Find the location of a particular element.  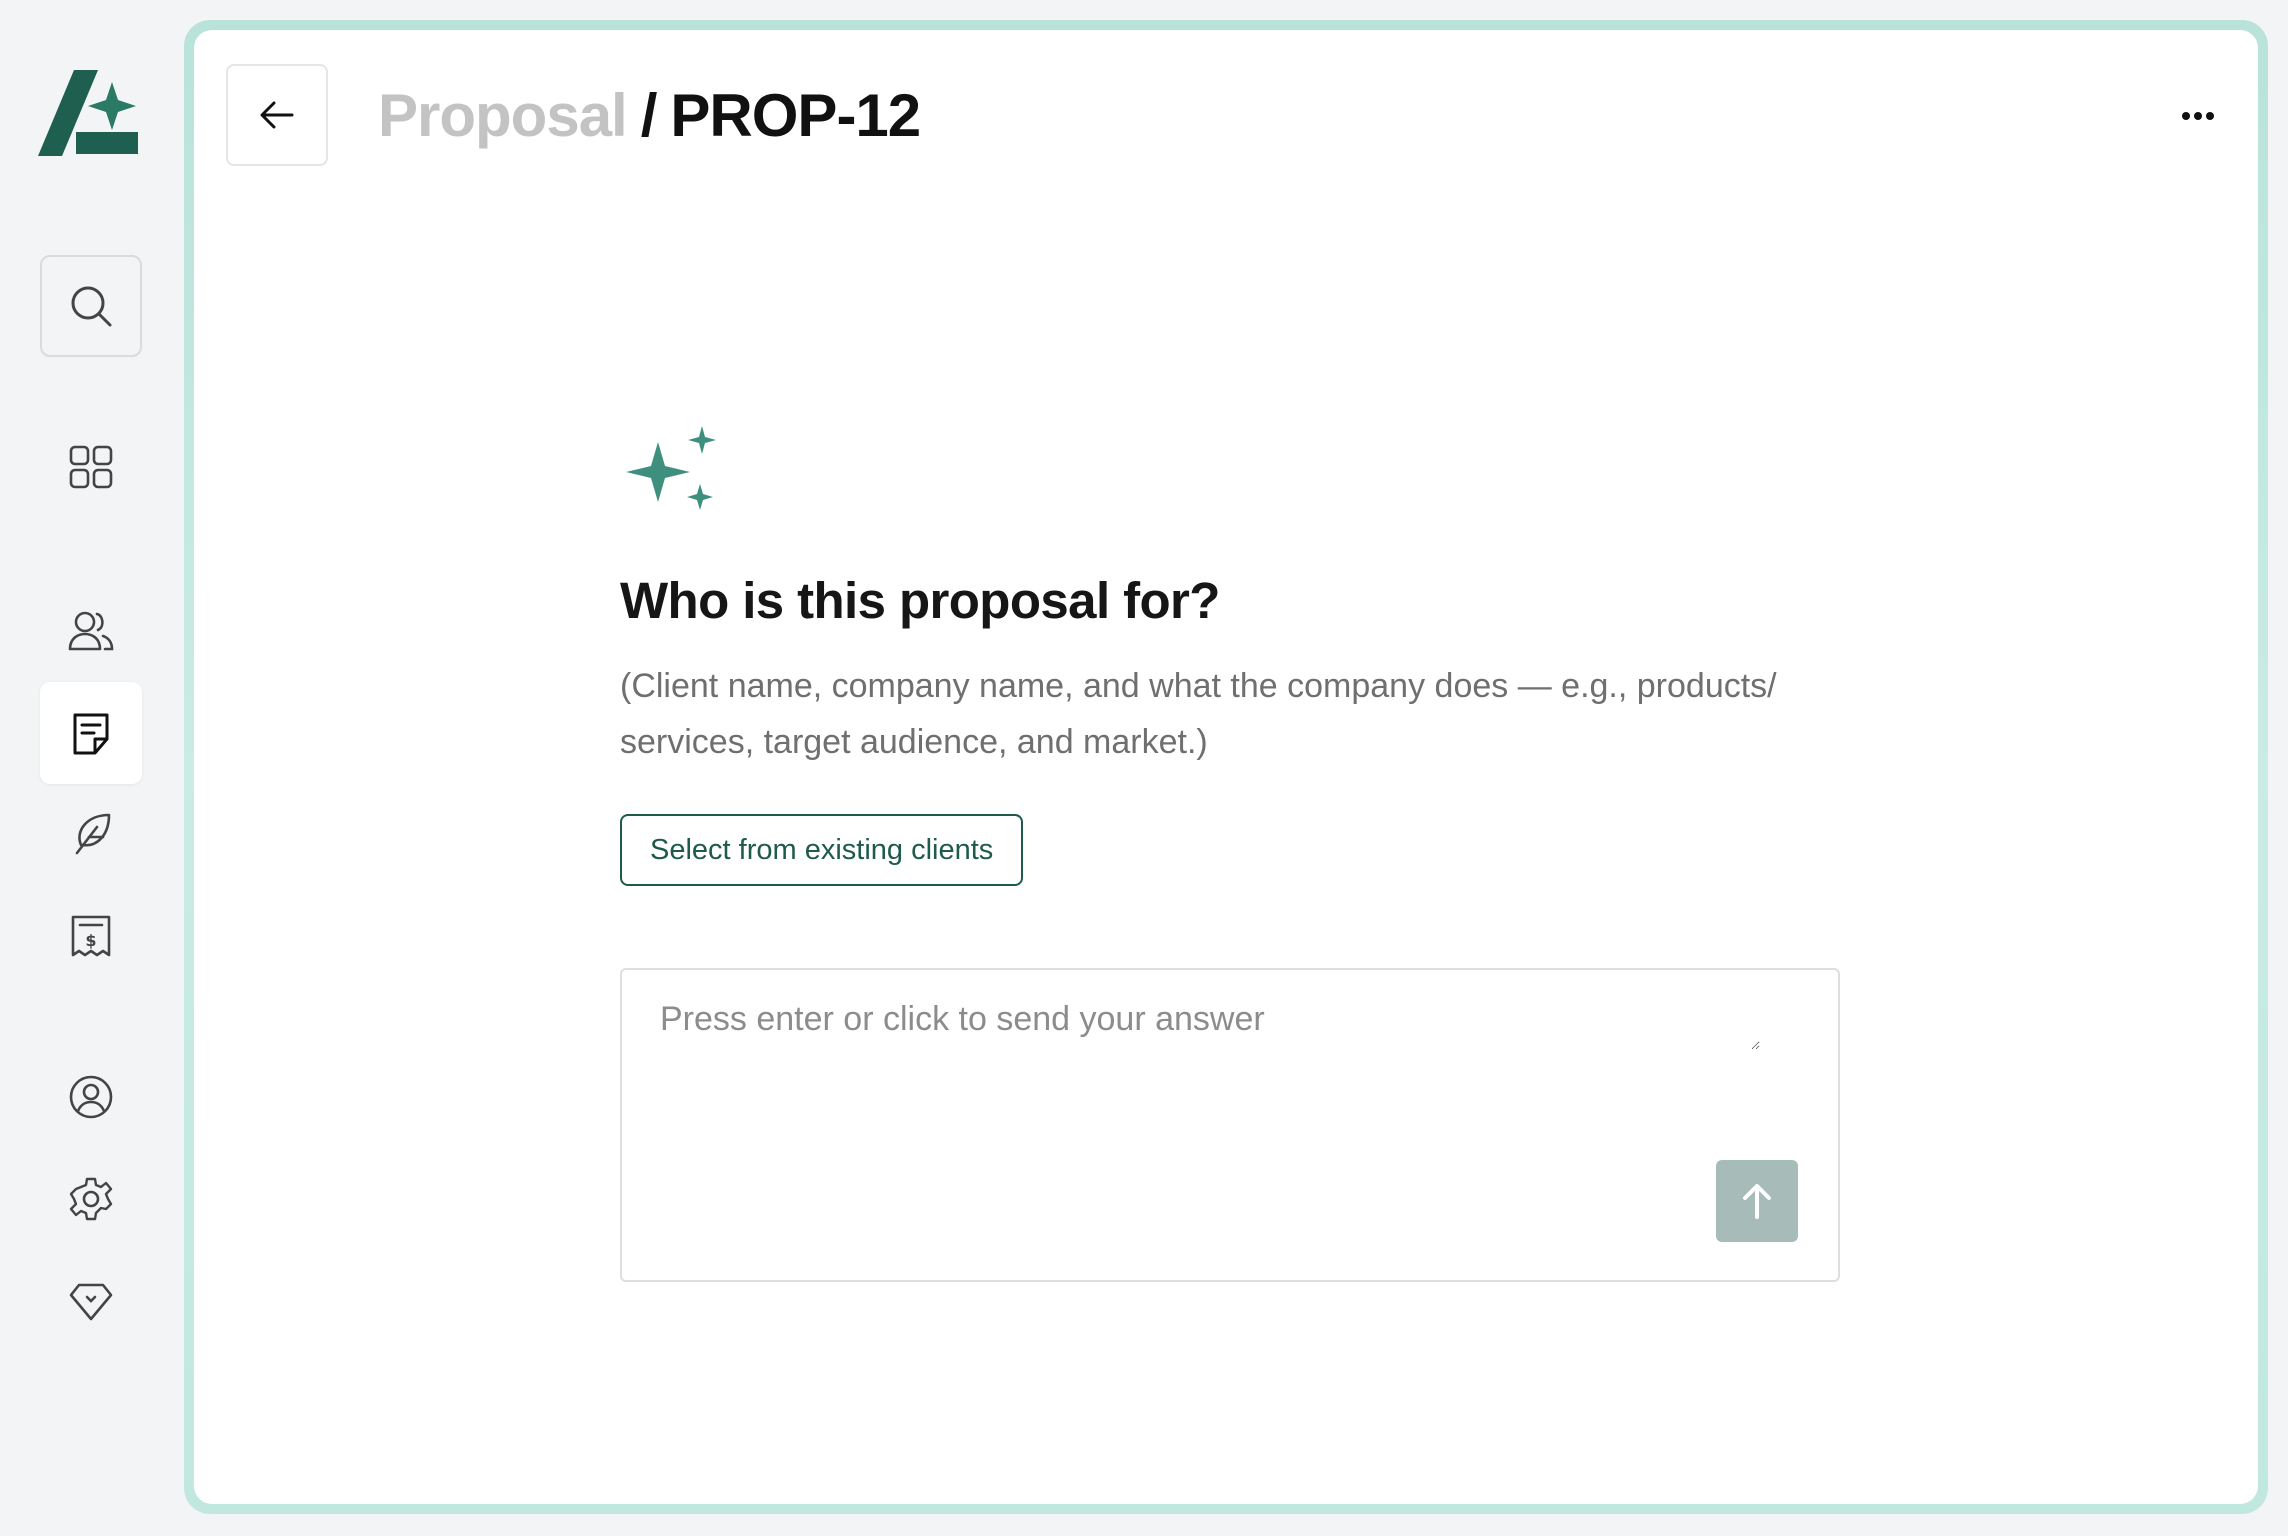

sidebar-item-proposals is located at coordinates (91, 733).